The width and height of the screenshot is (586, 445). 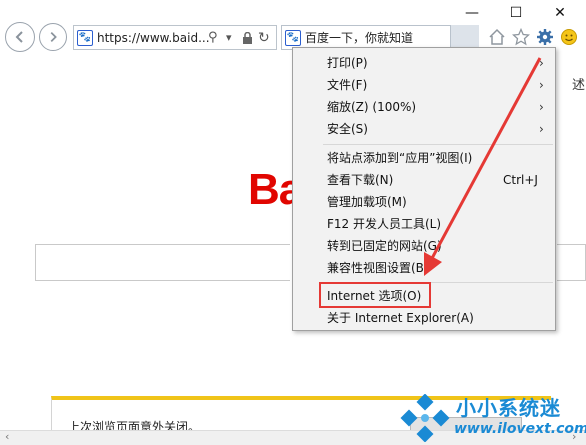 I want to click on watermark-title: 小小系统迷, so click(x=508, y=408).